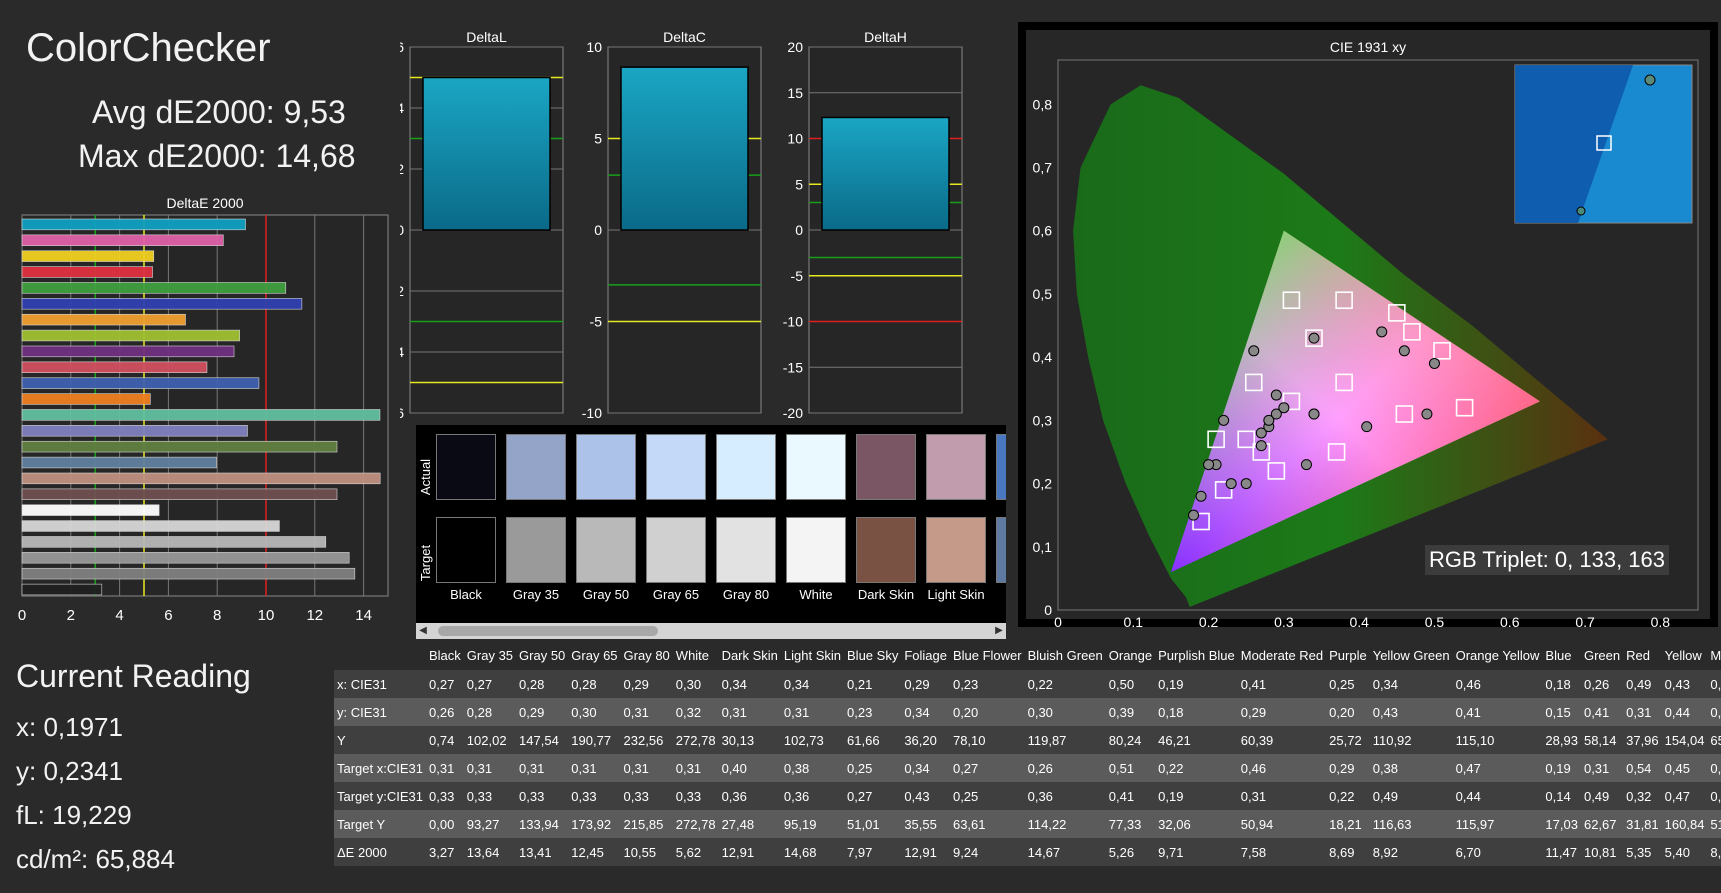 The height and width of the screenshot is (893, 1721). What do you see at coordinates (1510, 620) in the screenshot?
I see `cie-x-tick: 0,6` at bounding box center [1510, 620].